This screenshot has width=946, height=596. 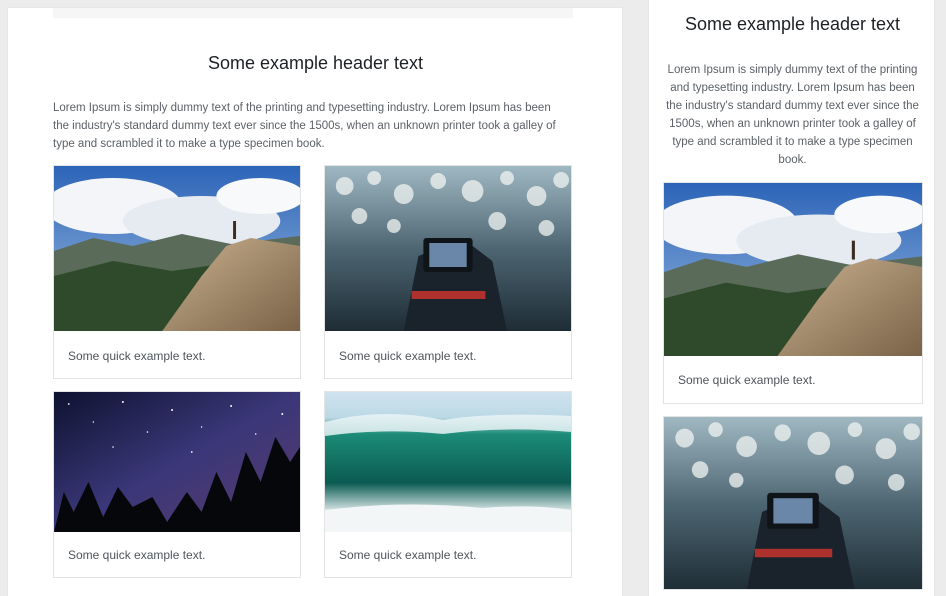 I want to click on page-title-mobile: Some example header text, so click(x=792, y=24).